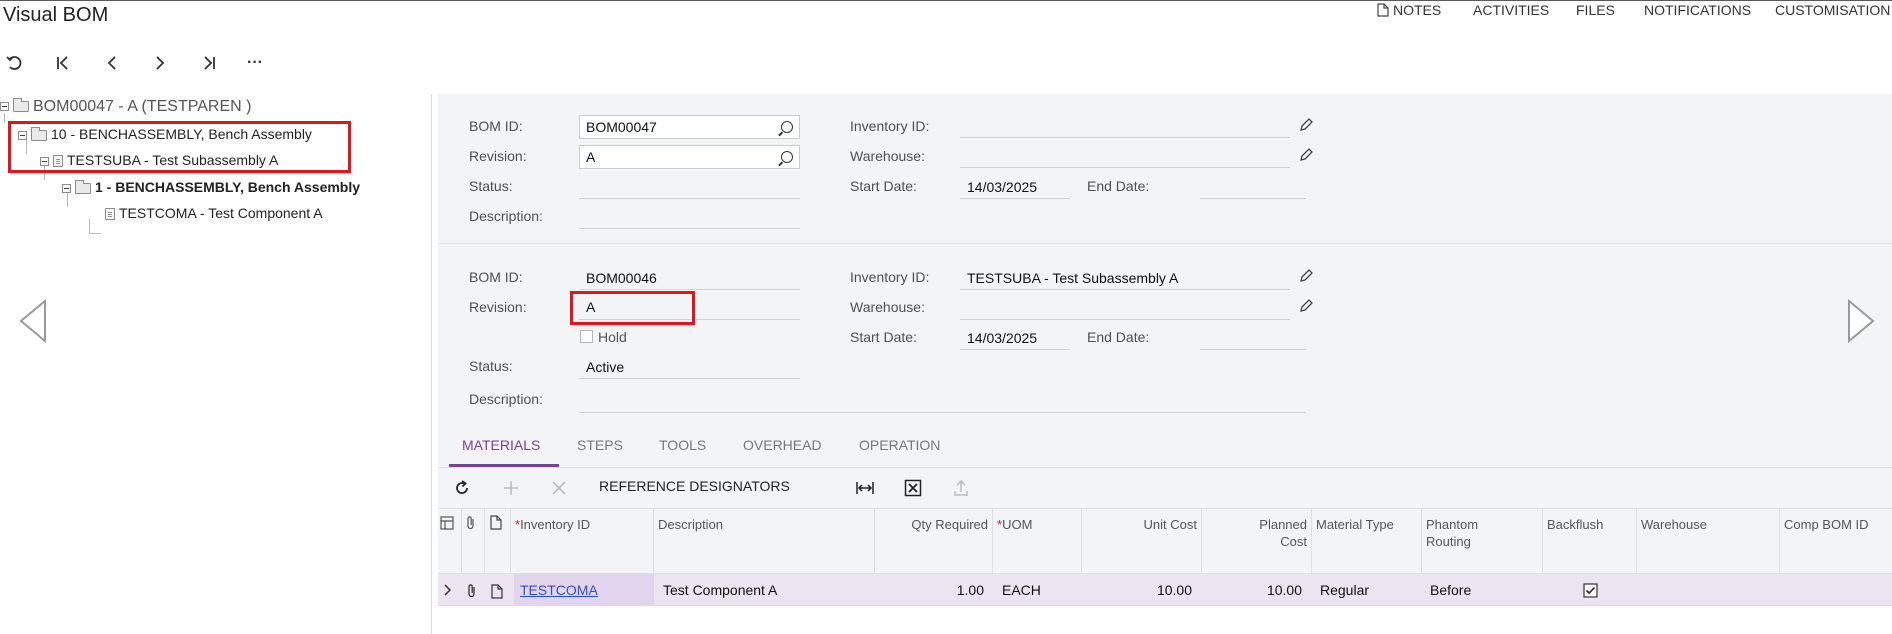  What do you see at coordinates (496, 522) in the screenshot?
I see `note-icon` at bounding box center [496, 522].